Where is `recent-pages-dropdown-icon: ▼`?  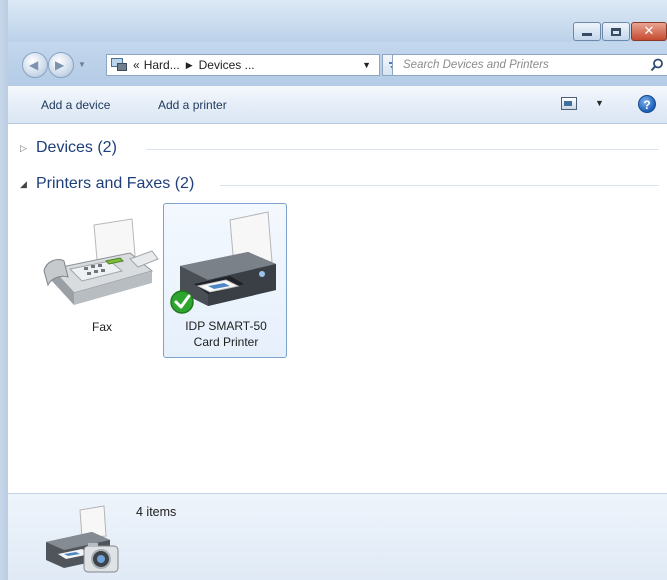
recent-pages-dropdown-icon: ▼ is located at coordinates (82, 64).